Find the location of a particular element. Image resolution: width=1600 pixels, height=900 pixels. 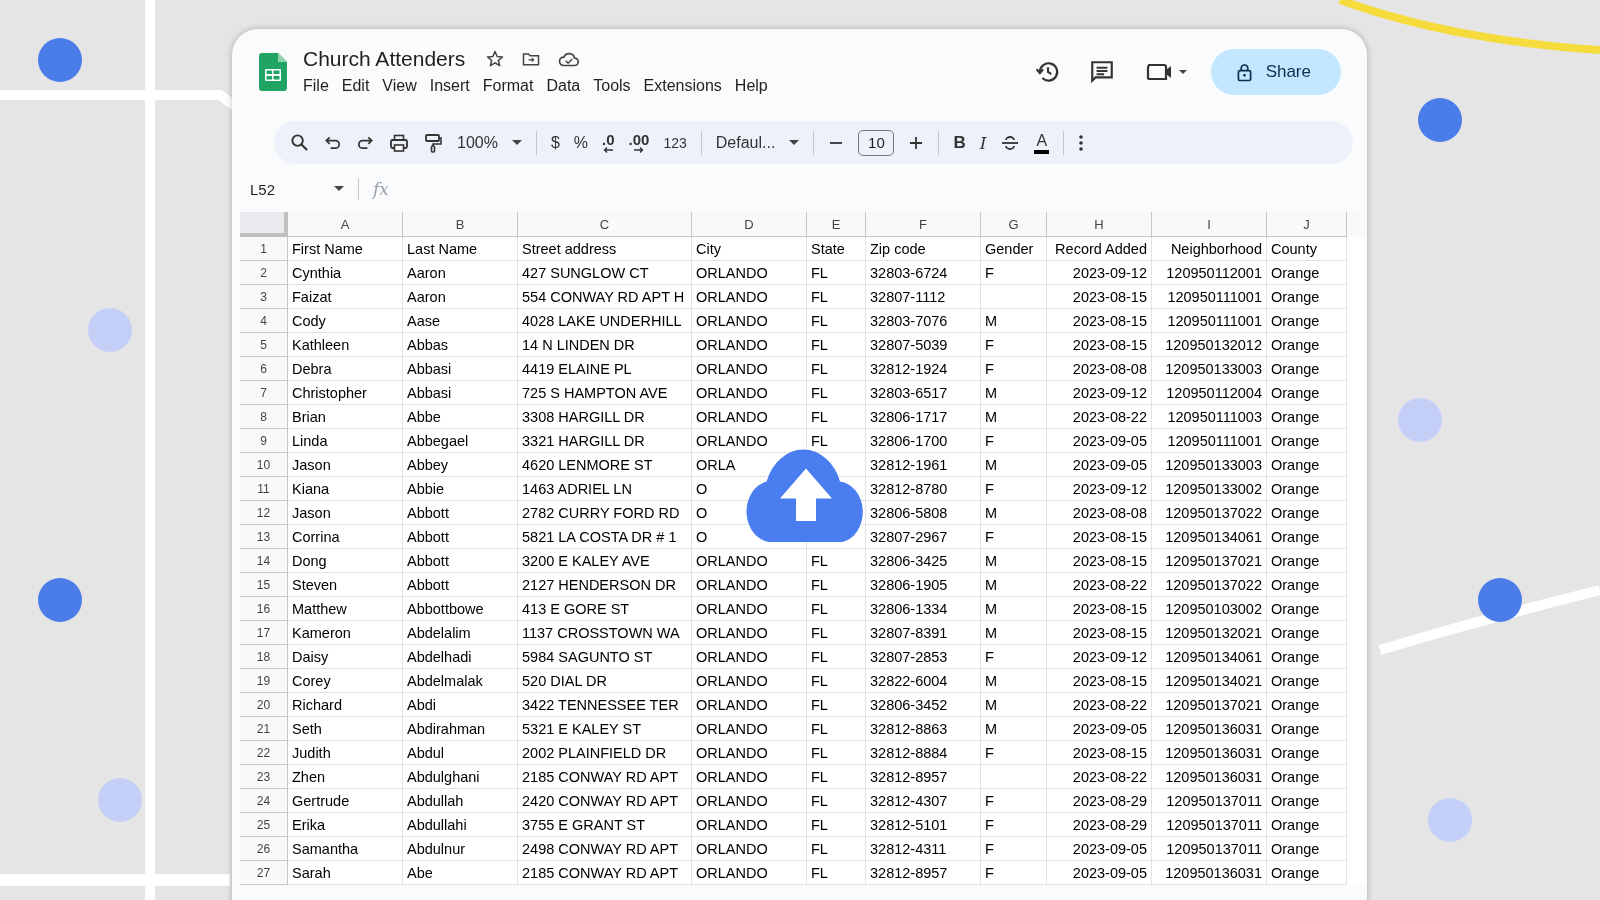

table-cell: 120950133003 is located at coordinates (1209, 465).